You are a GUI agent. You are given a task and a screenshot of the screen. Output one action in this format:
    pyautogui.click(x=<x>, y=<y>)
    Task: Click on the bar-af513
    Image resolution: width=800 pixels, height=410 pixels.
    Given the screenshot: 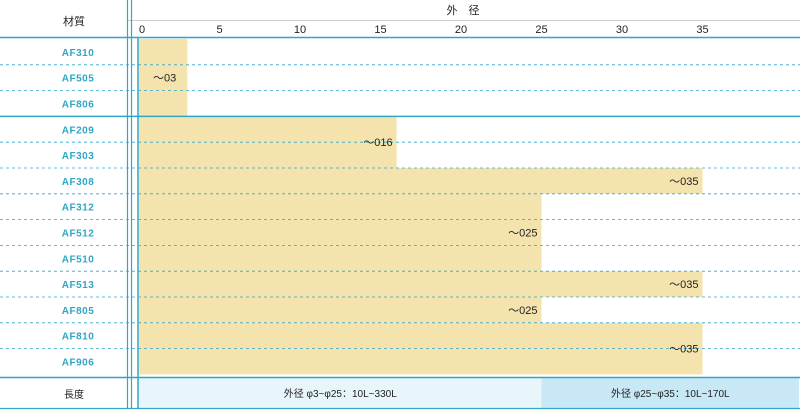 What is the action you would take?
    pyautogui.click(x=421, y=284)
    